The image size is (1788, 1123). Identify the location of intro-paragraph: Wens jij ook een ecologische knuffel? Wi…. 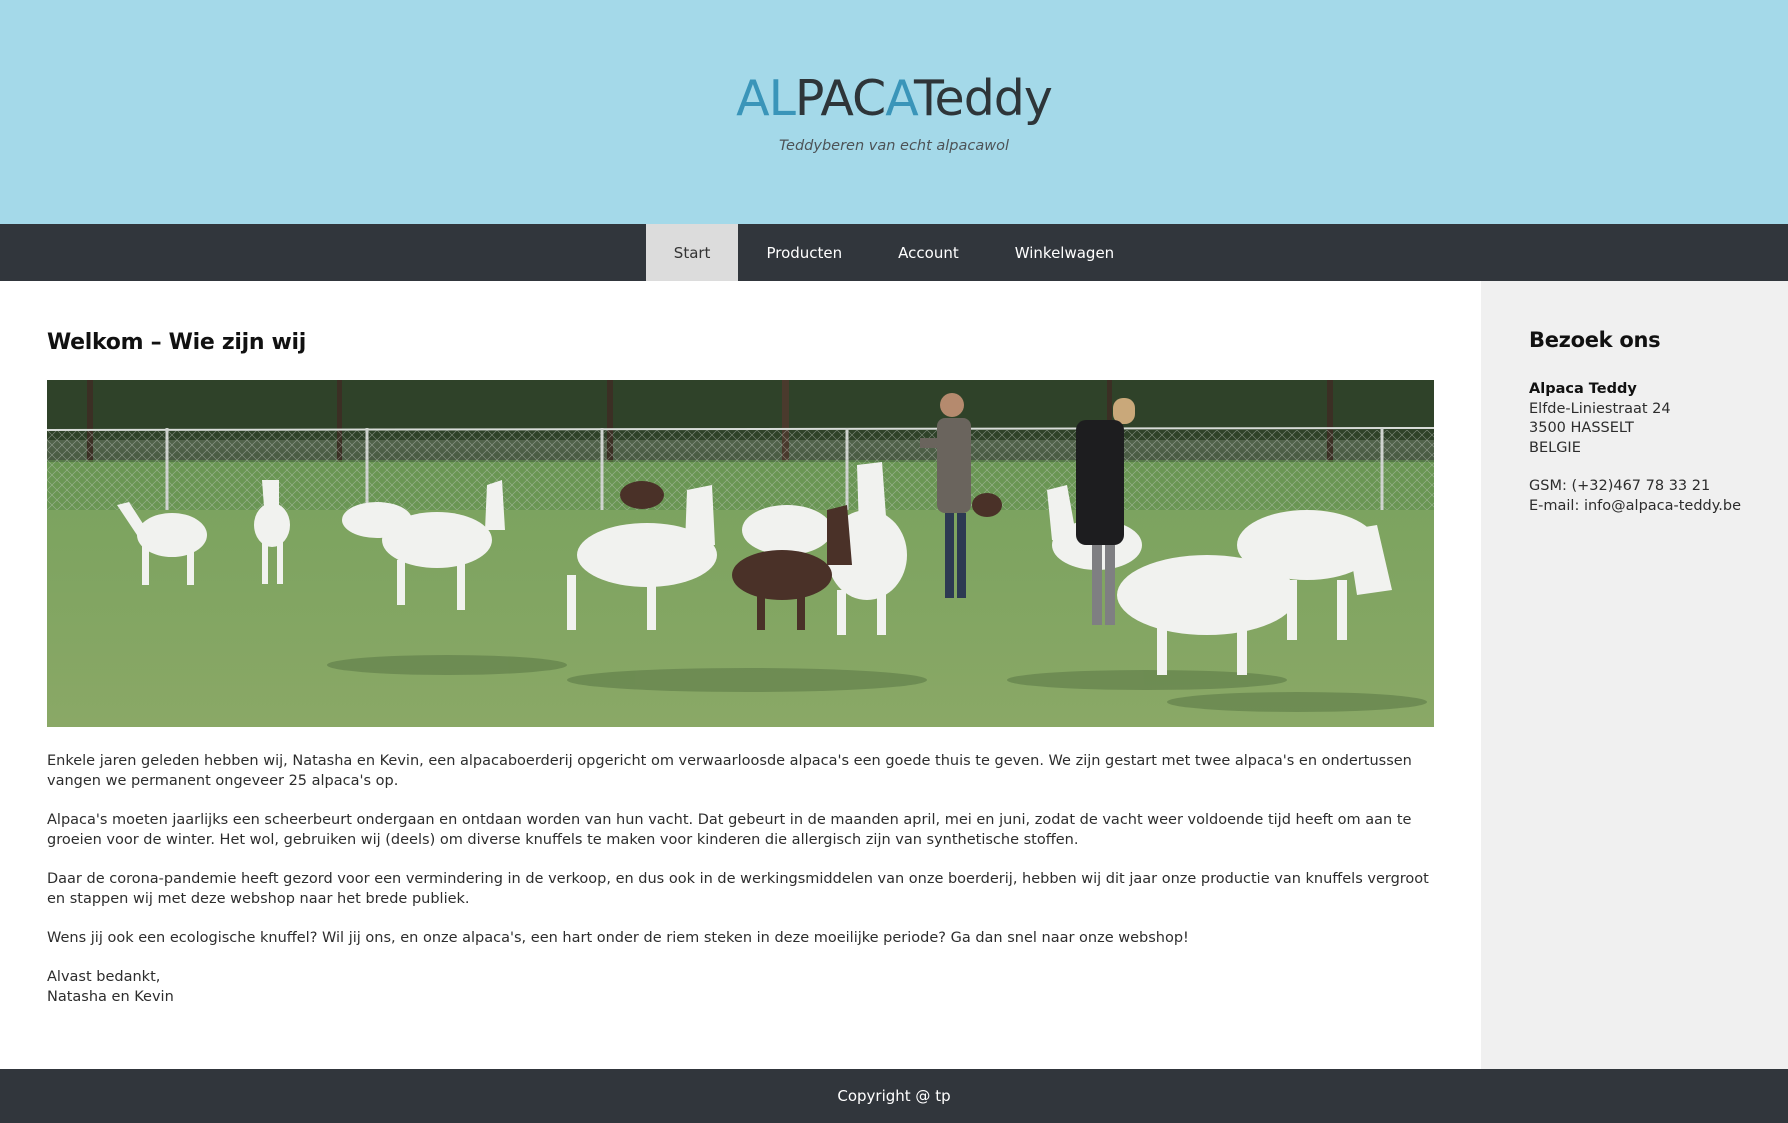
(618, 938).